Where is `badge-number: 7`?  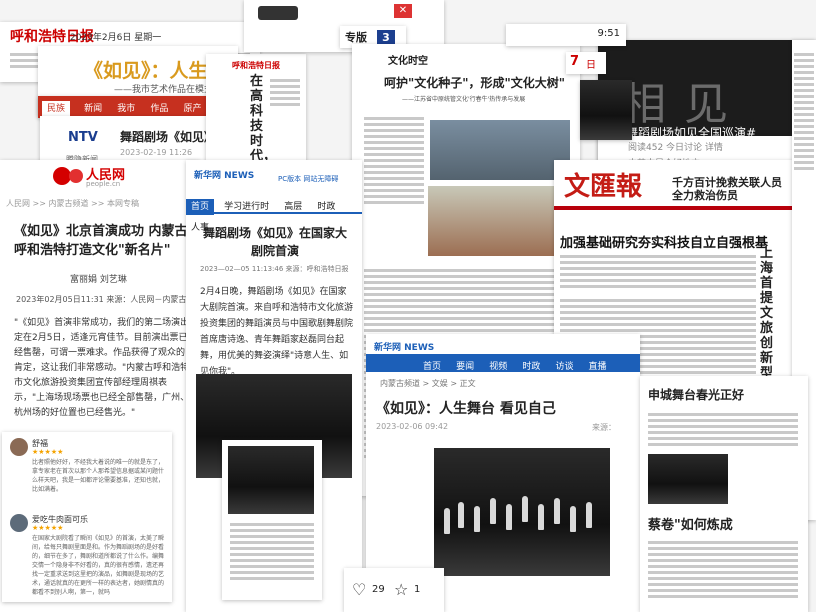 badge-number: 7 is located at coordinates (575, 61).